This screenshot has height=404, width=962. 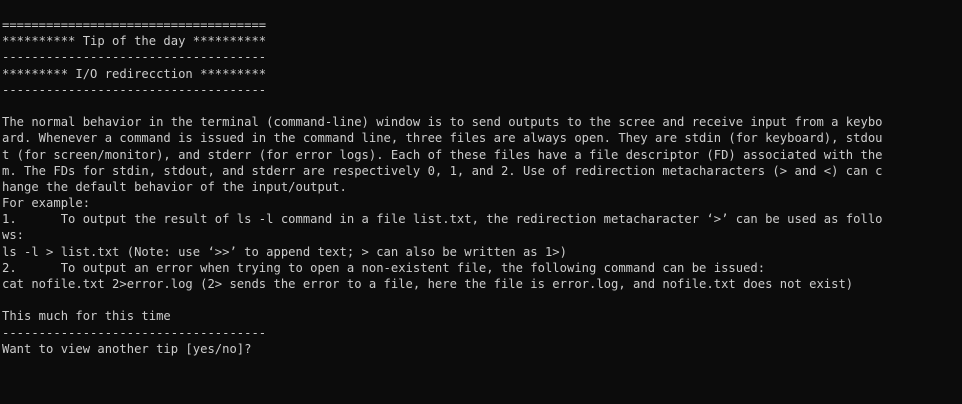 What do you see at coordinates (134, 332) in the screenshot?
I see `footer-rule: ------------------------------------` at bounding box center [134, 332].